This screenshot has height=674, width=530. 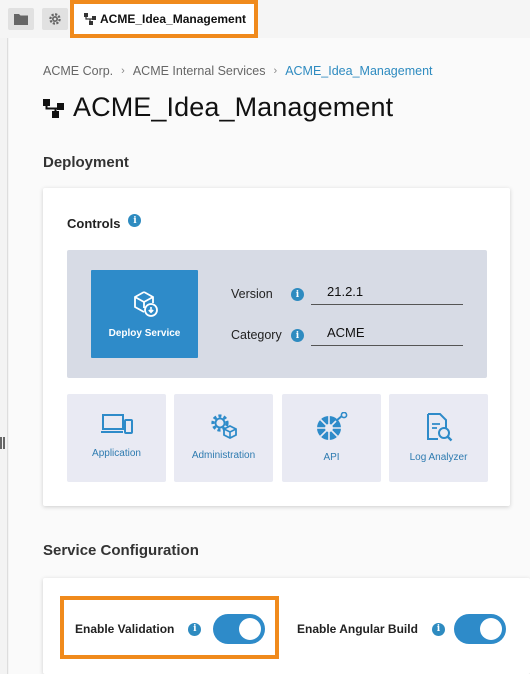 I want to click on page-title: ACME_Idea_Management, so click(x=218, y=107).